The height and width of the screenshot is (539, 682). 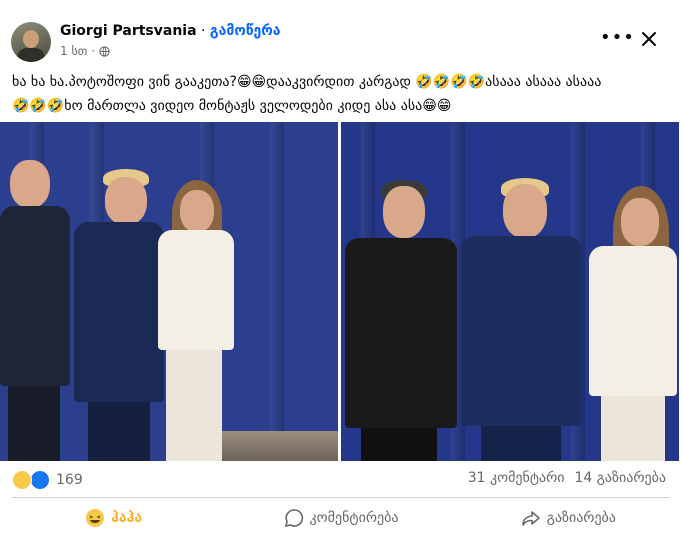 What do you see at coordinates (245, 31) in the screenshot?
I see `follow-button: გამოწერა` at bounding box center [245, 31].